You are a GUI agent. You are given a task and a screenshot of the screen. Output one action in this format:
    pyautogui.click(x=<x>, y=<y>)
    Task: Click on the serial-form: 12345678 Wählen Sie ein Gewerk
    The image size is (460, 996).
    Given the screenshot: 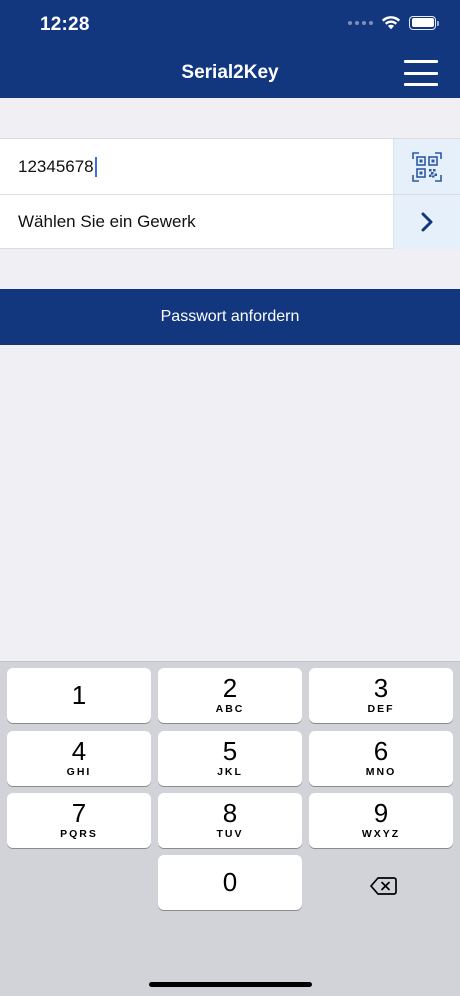 What is the action you would take?
    pyautogui.click(x=230, y=193)
    